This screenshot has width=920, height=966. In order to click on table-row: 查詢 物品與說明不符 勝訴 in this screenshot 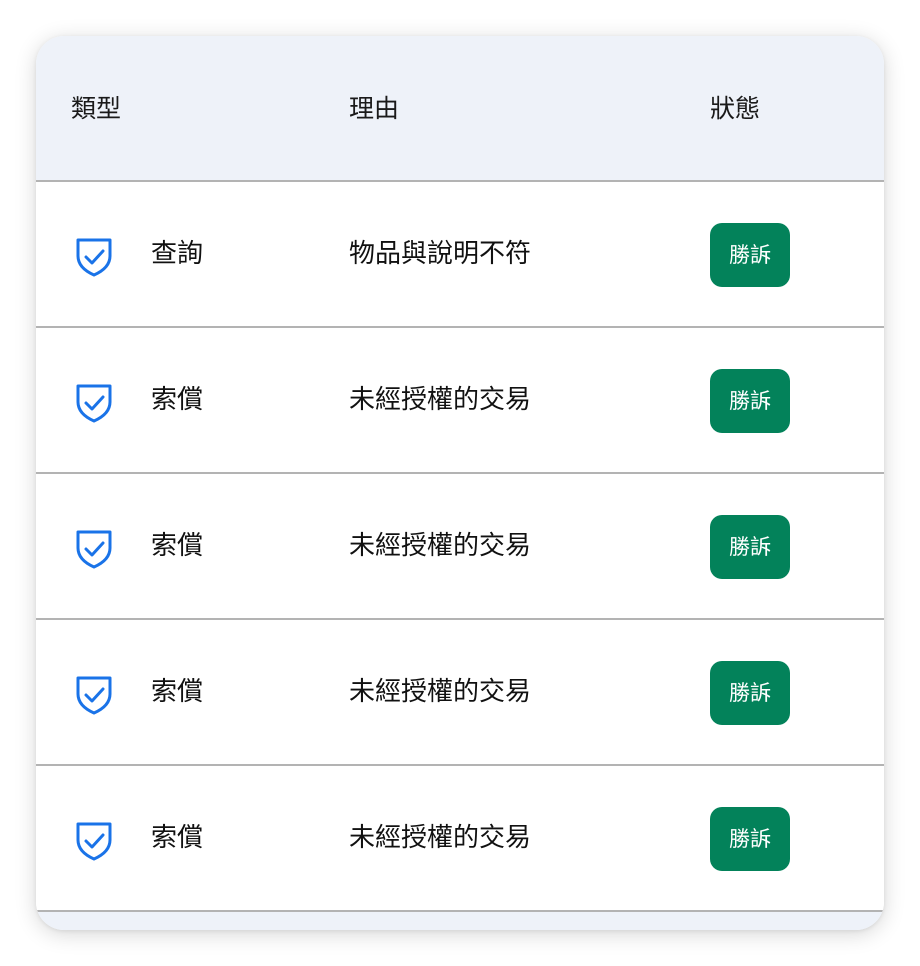, I will do `click(460, 255)`.